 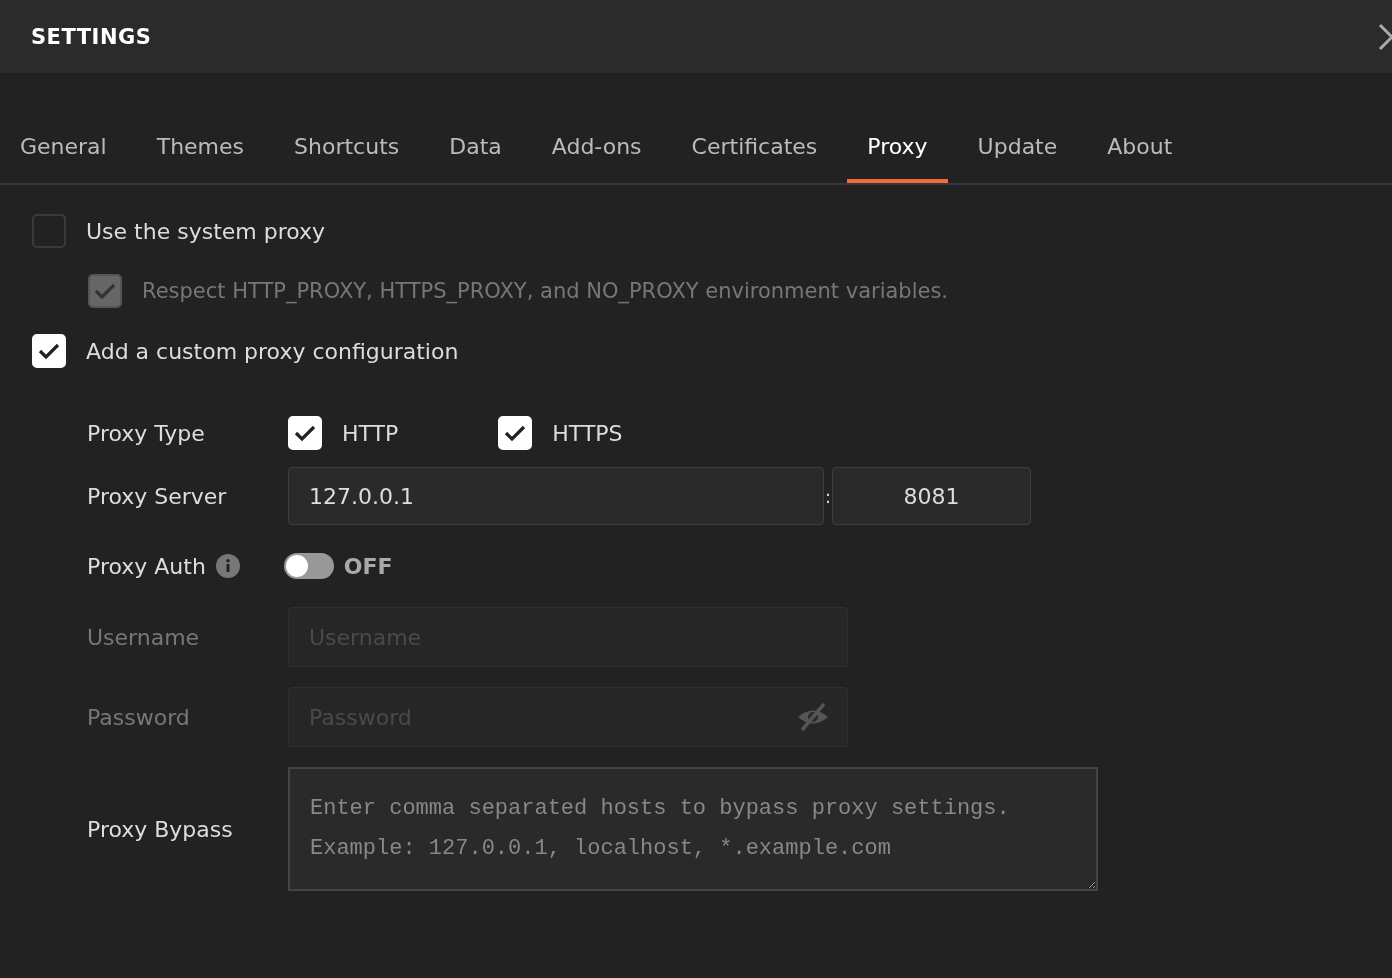 What do you see at coordinates (1140, 148) in the screenshot?
I see `settings-tab: About` at bounding box center [1140, 148].